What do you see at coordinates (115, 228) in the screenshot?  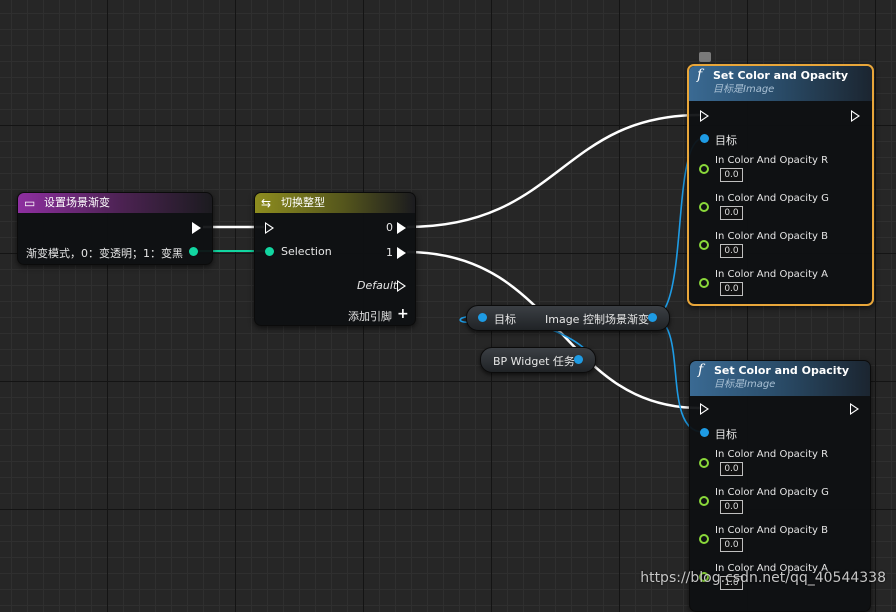 I see `set-scene-fade-node: ▭ 设置场景渐变 渐变模式，0：变透明；1：变黑` at bounding box center [115, 228].